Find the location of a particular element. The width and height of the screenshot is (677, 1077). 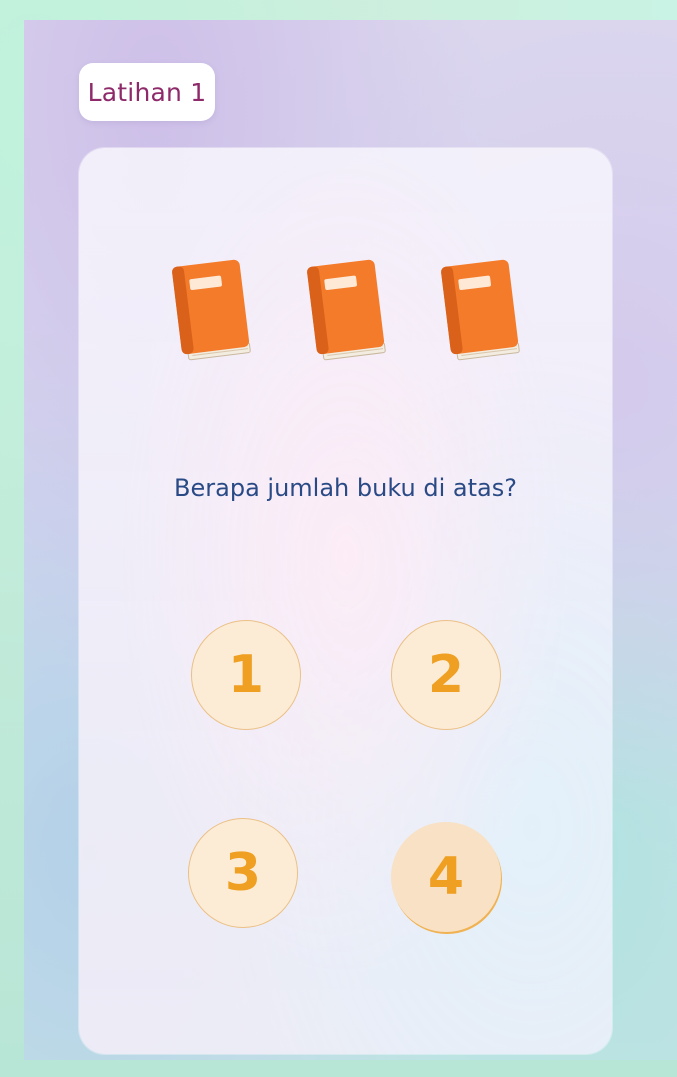

exercise-title: Latihan 1 is located at coordinates (147, 92).